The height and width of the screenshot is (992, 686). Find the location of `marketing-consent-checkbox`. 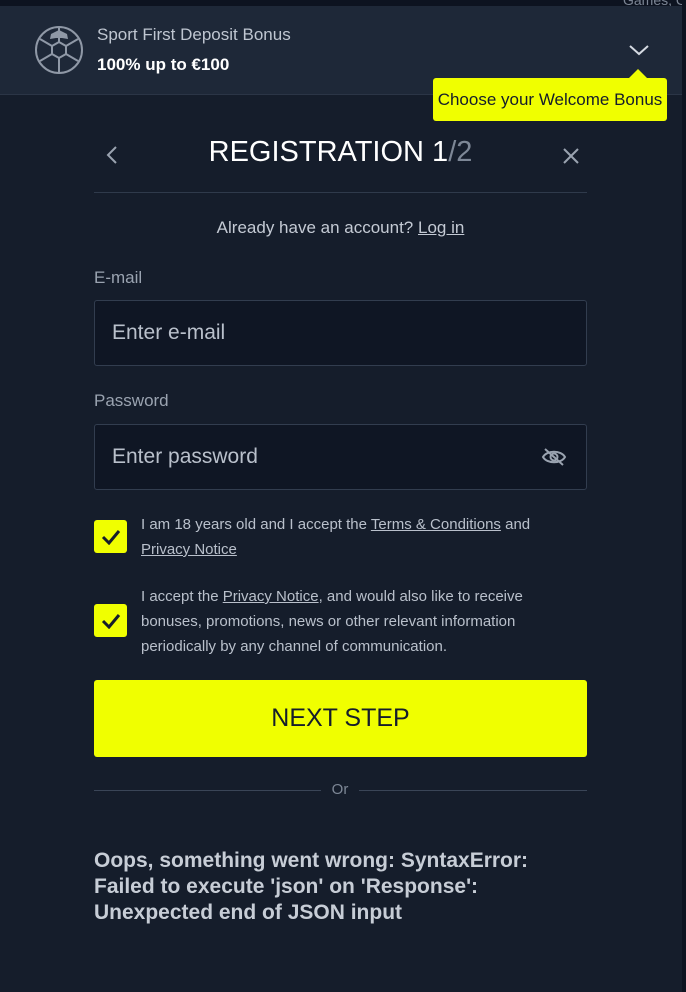

marketing-consent-checkbox is located at coordinates (110, 620).